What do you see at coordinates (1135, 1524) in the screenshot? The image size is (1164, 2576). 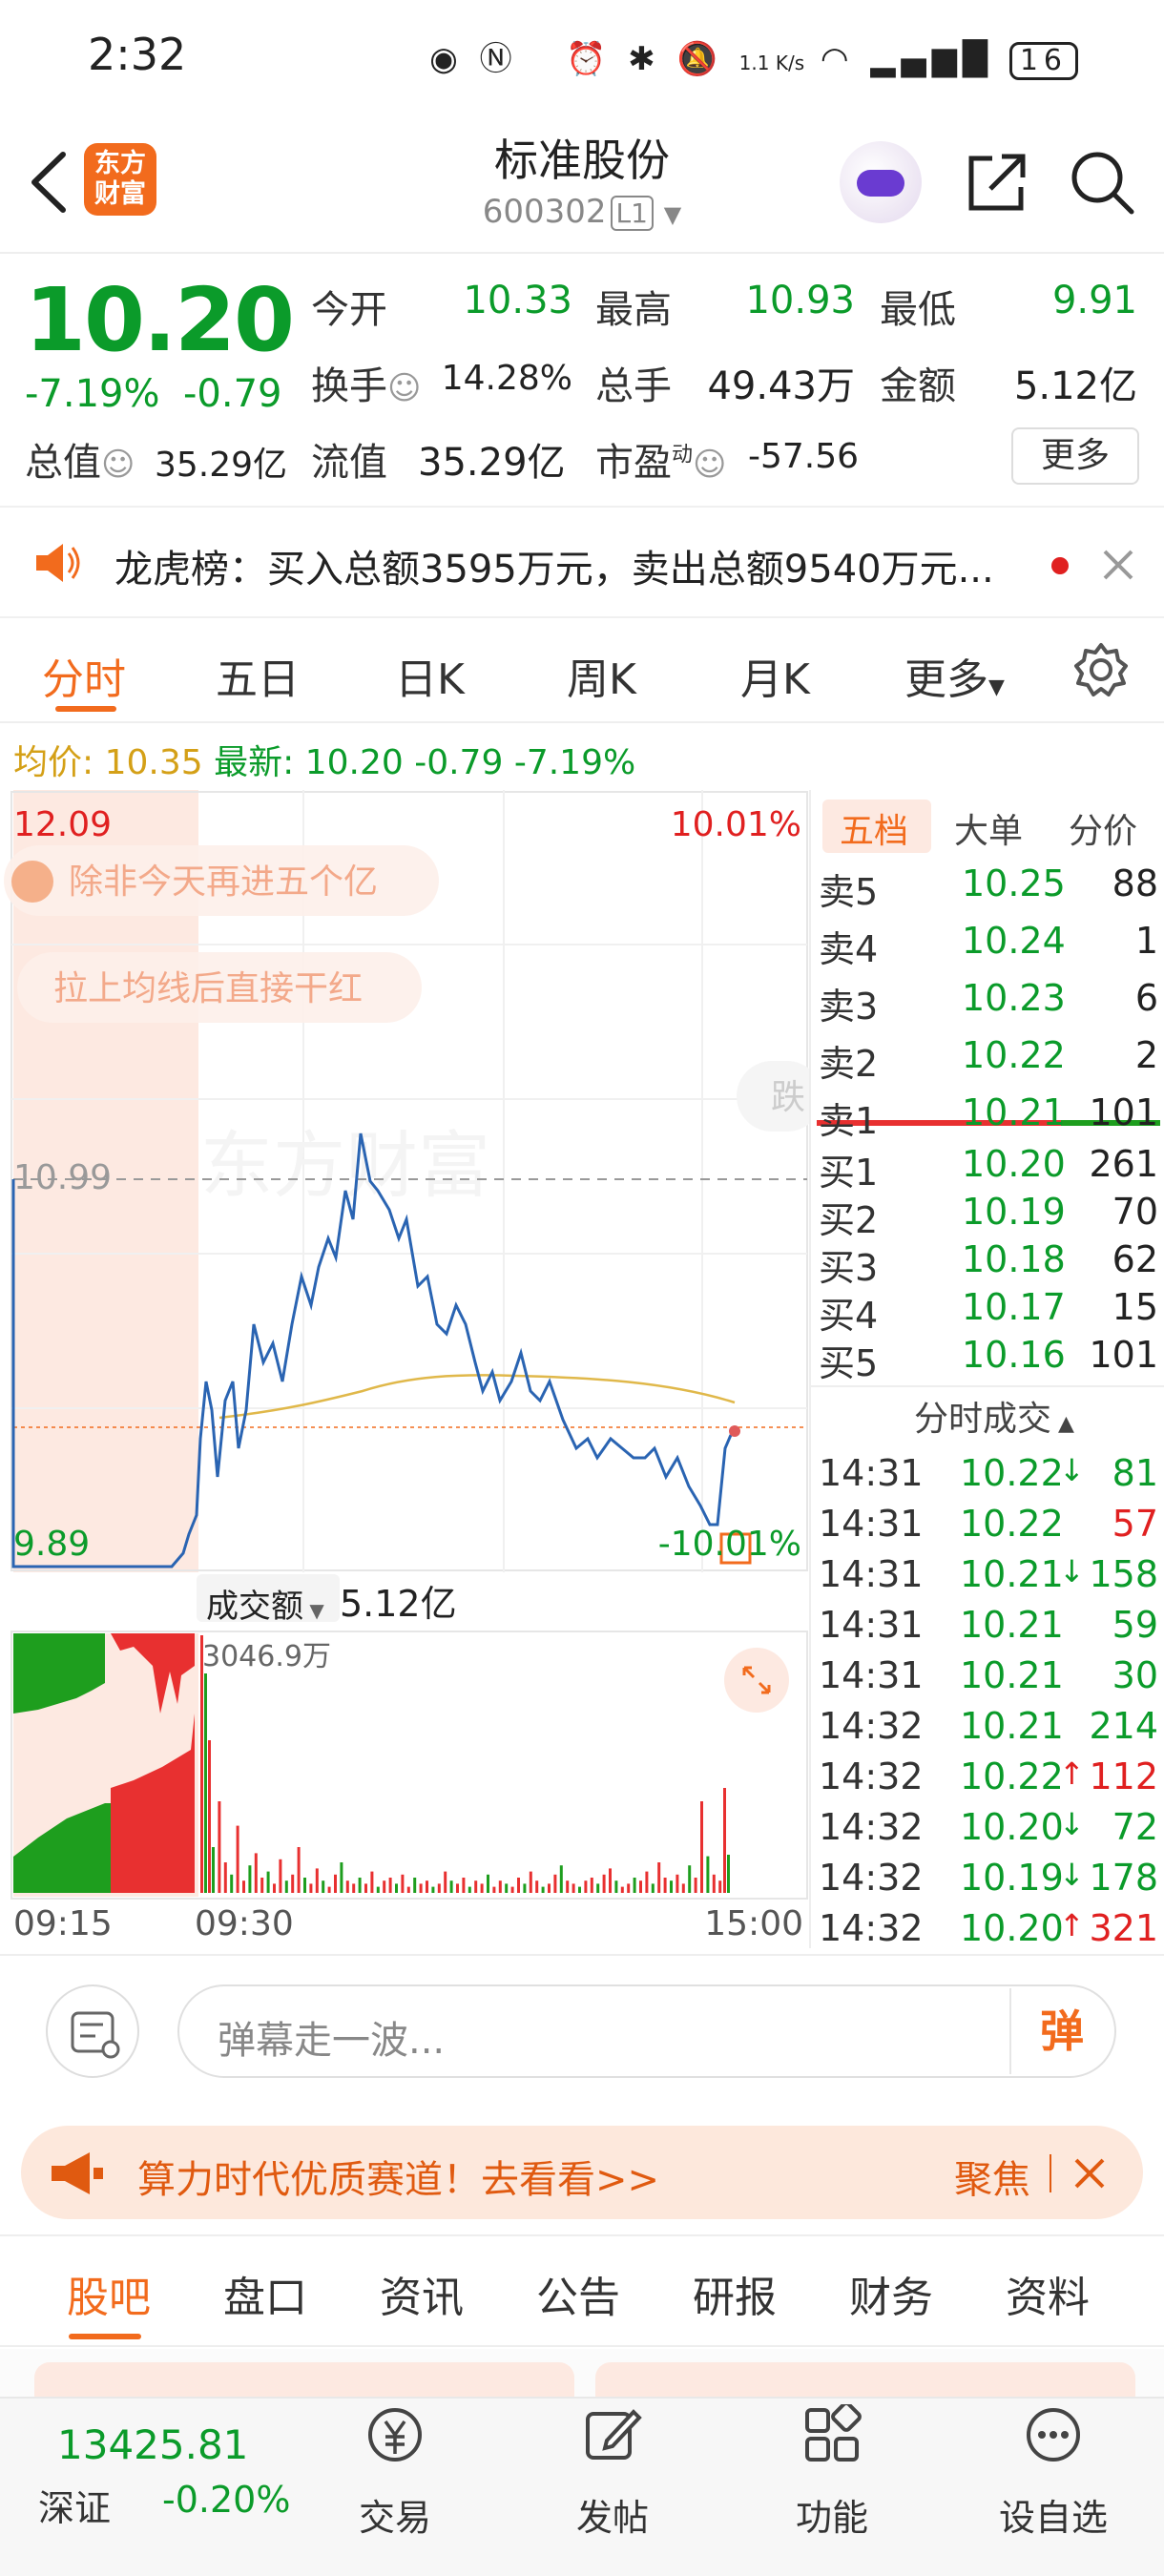 I see `trade-volume: 57` at bounding box center [1135, 1524].